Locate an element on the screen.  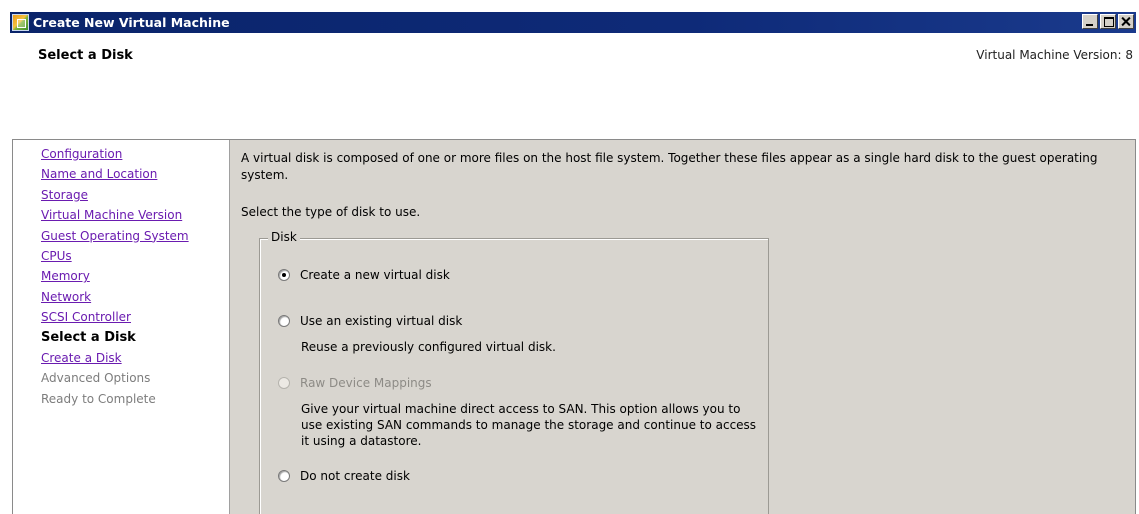
option-do-not-create-disk: Do not create disk is located at coordinates (344, 476).